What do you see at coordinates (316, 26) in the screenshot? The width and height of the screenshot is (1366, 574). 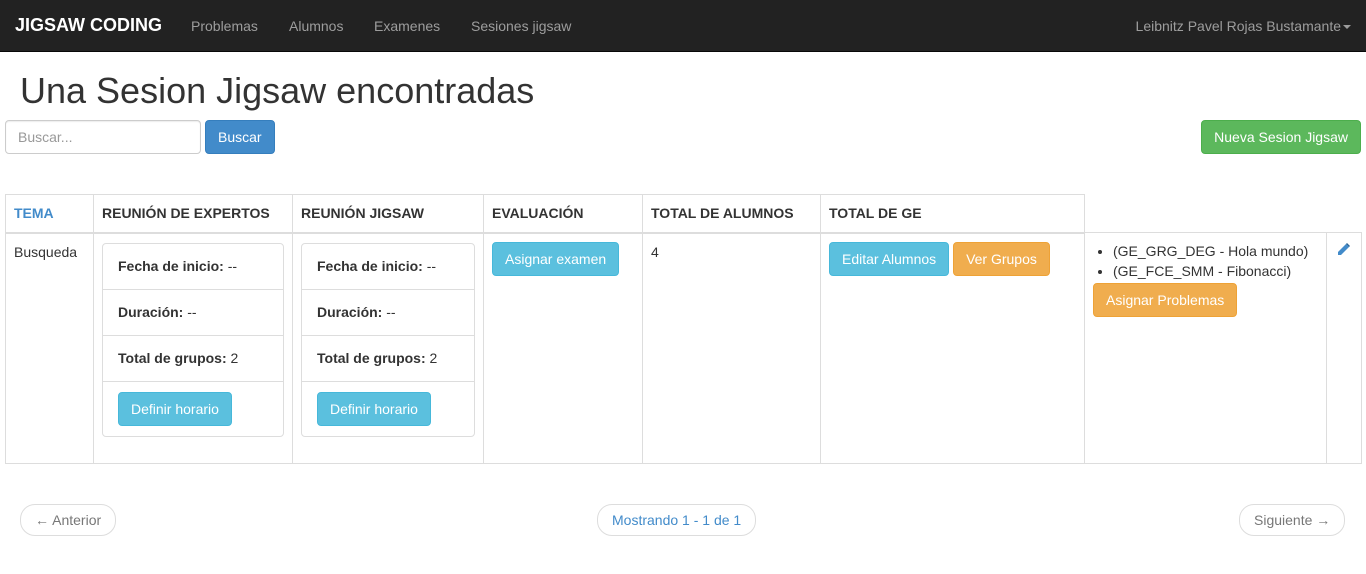 I see `nav-link-alumnos: Alumnos` at bounding box center [316, 26].